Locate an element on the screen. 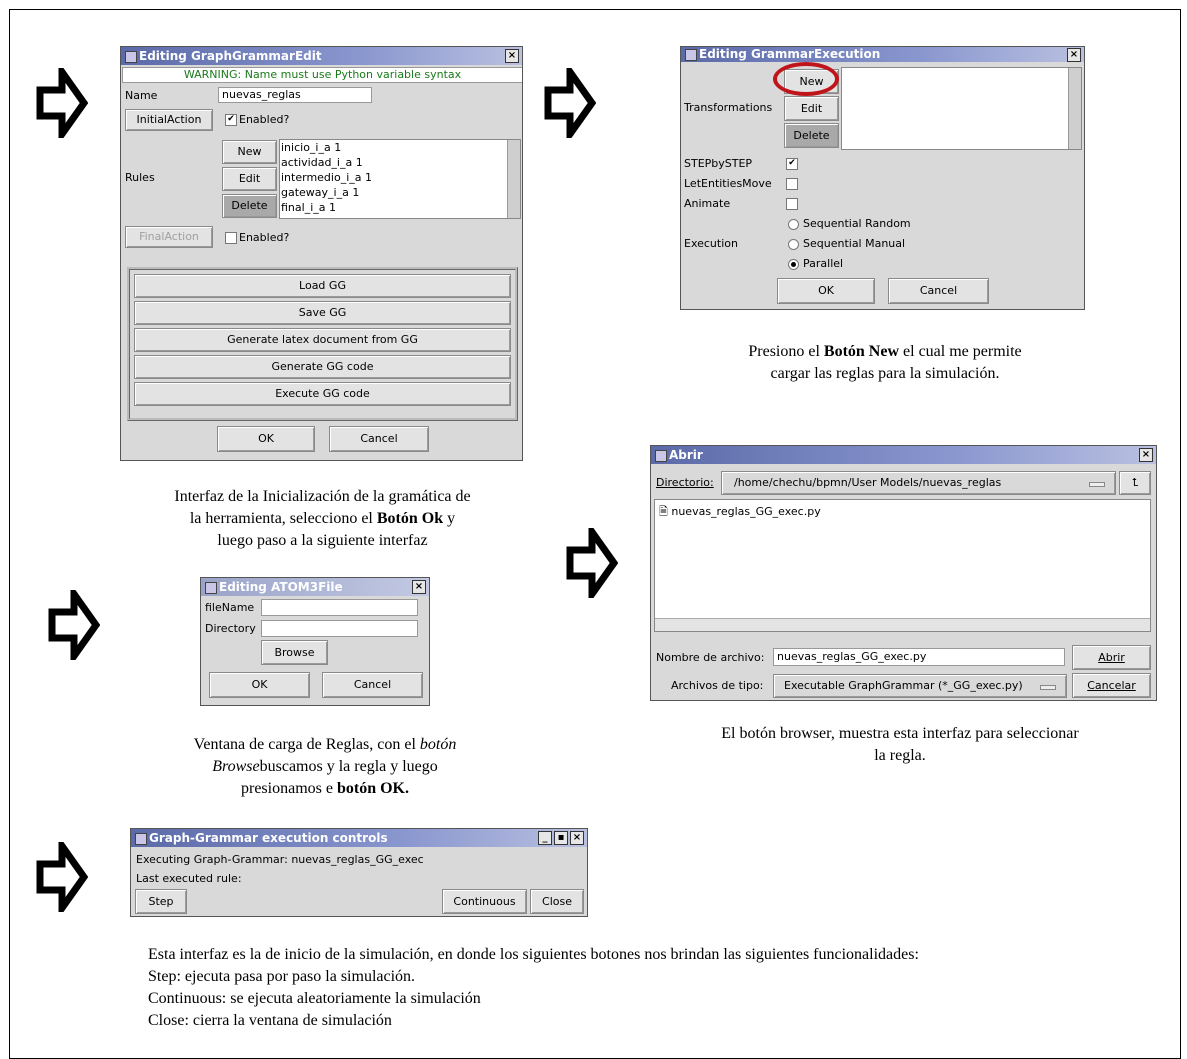 The width and height of the screenshot is (1187, 1059). caption-line: luego paso a la siguiente interfaz is located at coordinates (322, 540).